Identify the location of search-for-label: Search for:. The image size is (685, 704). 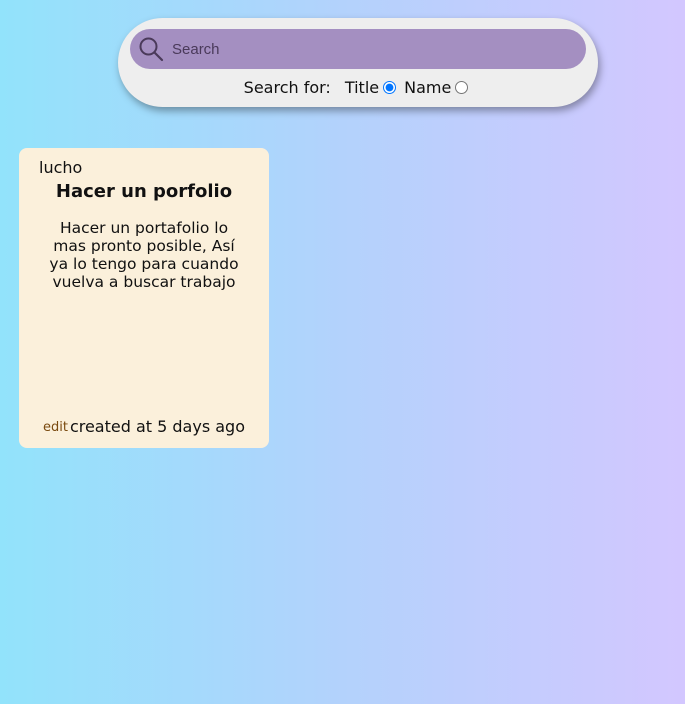
(287, 87).